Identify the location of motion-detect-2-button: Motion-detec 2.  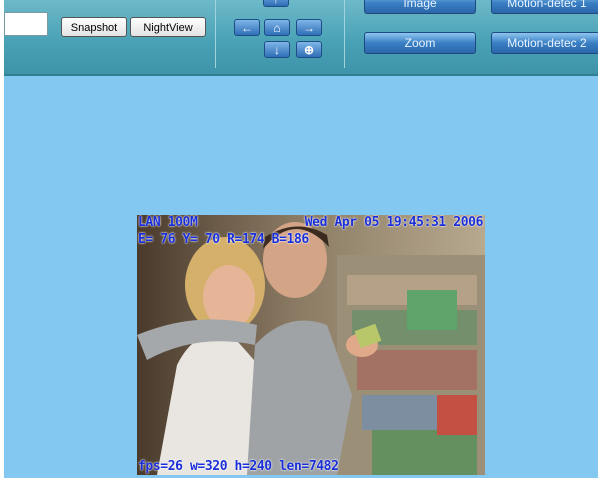
(544, 43).